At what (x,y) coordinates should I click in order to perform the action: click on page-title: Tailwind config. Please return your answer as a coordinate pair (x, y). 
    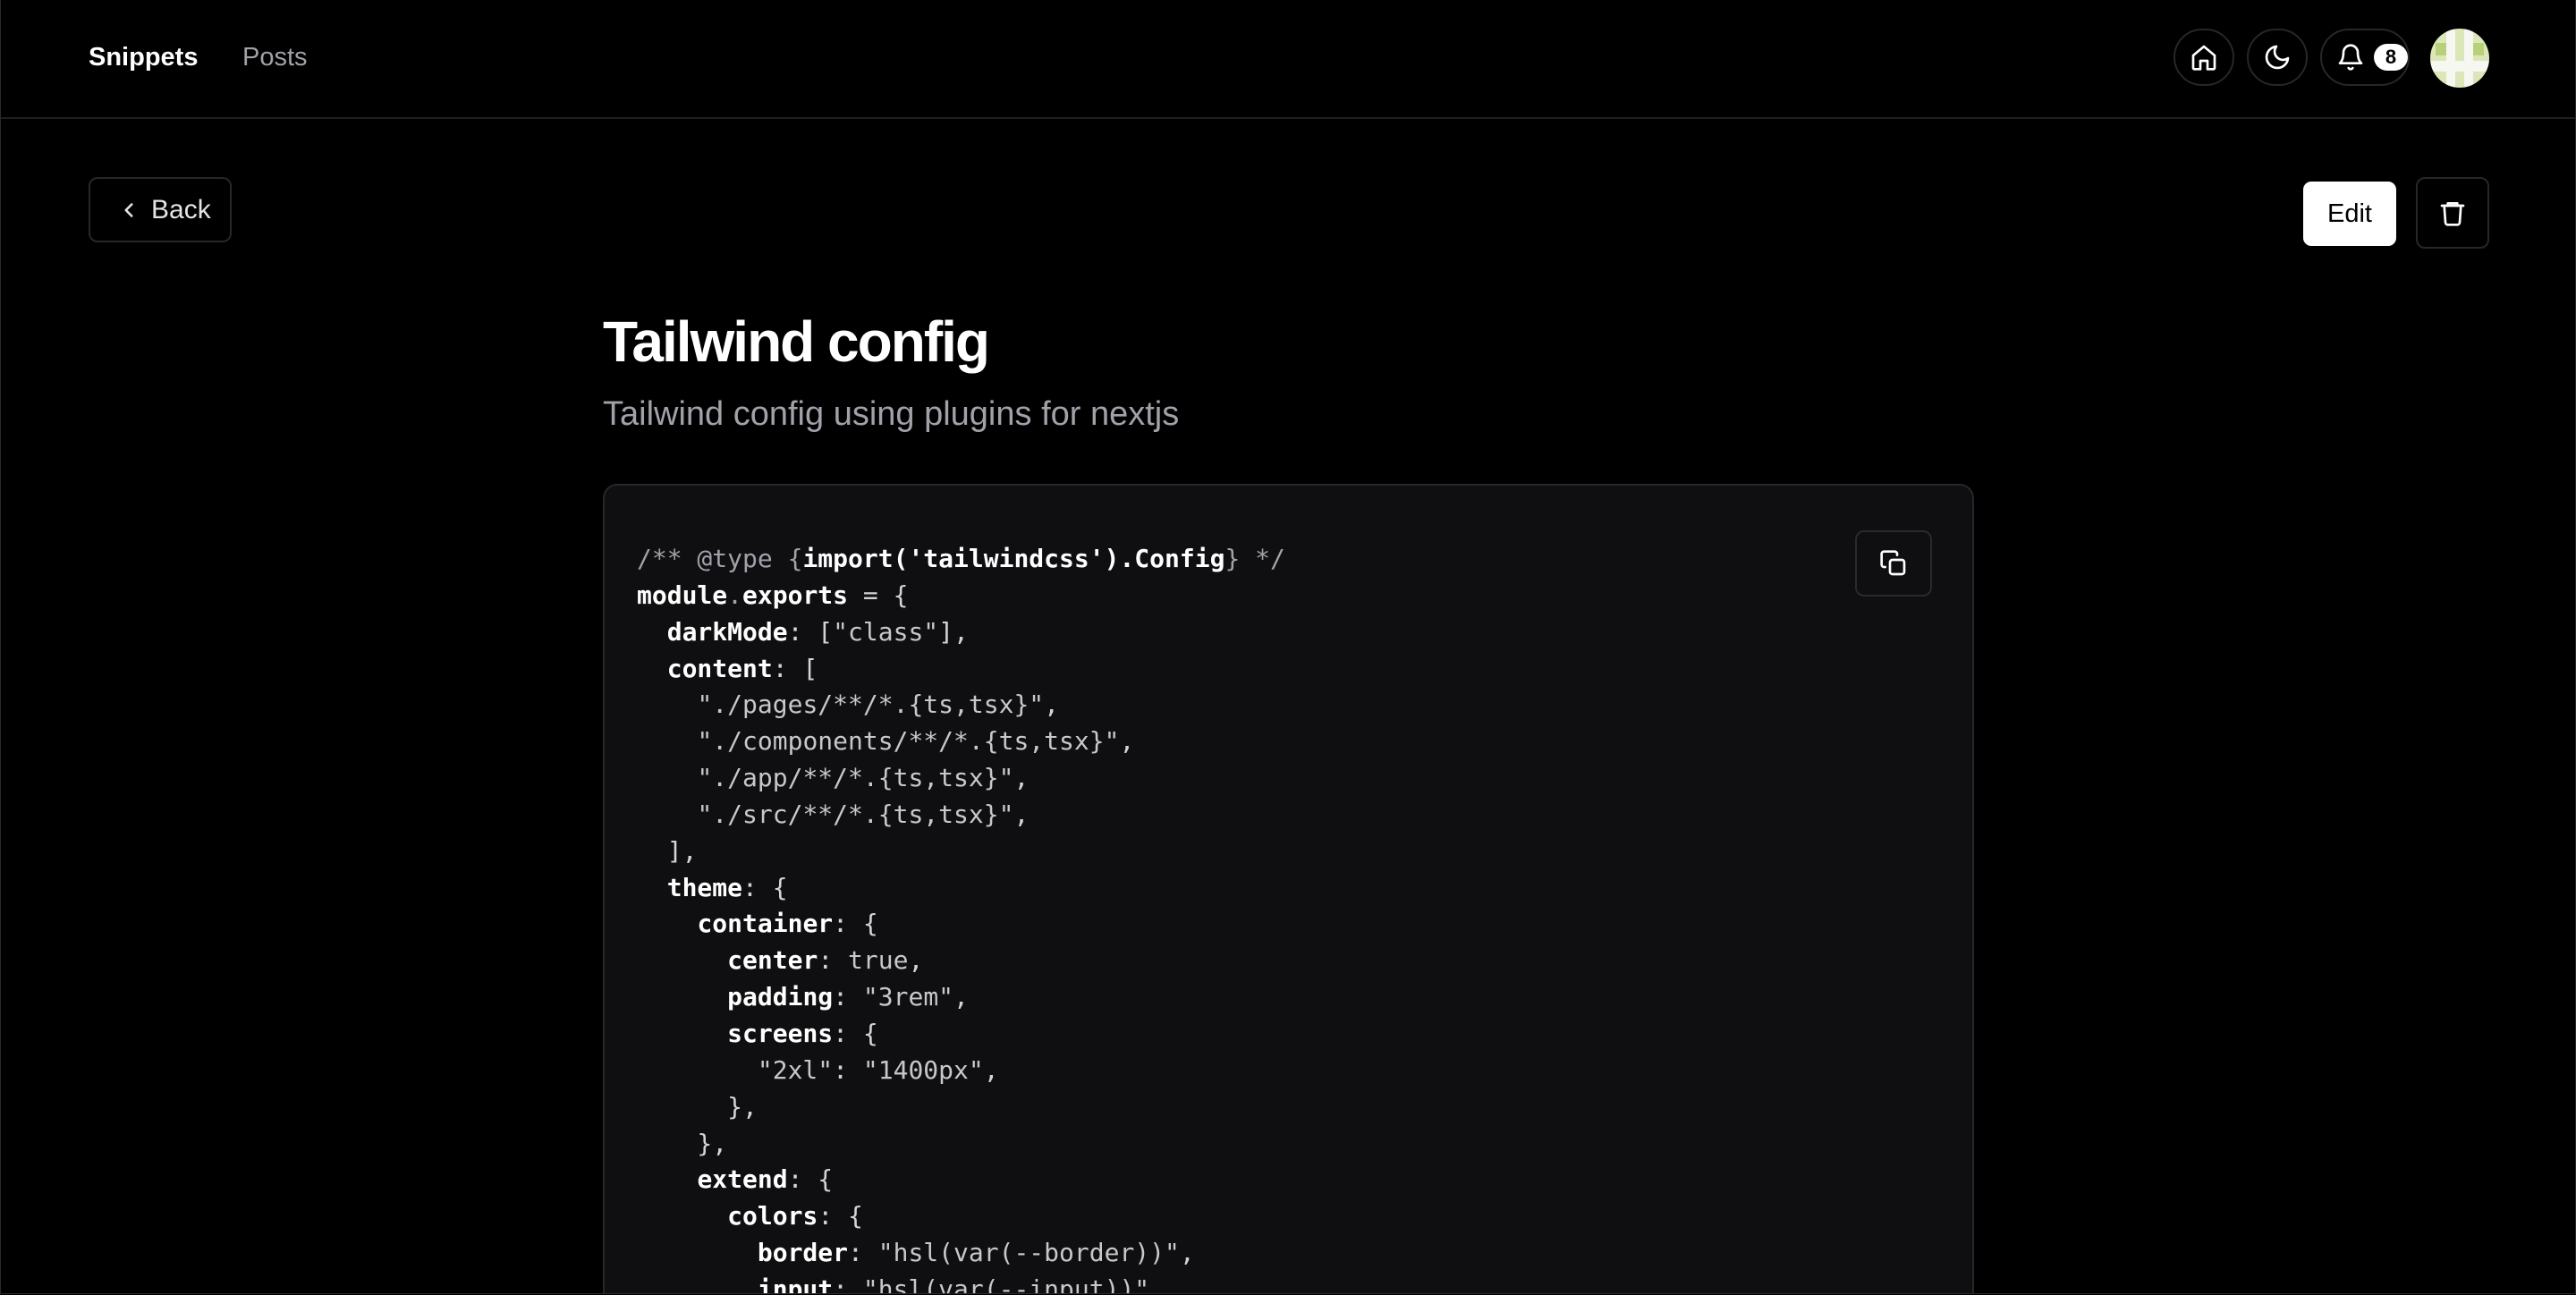
    Looking at the image, I should click on (796, 341).